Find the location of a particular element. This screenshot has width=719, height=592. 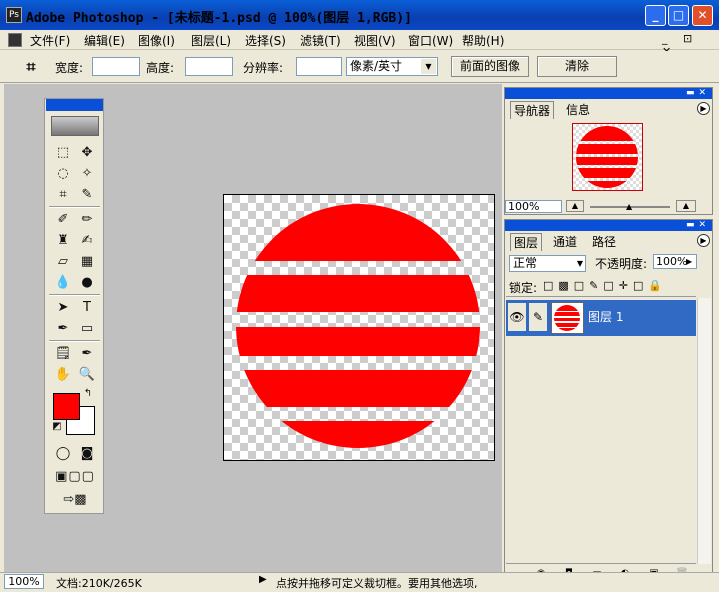

photoshop-icon: Ps is located at coordinates (14, 15).